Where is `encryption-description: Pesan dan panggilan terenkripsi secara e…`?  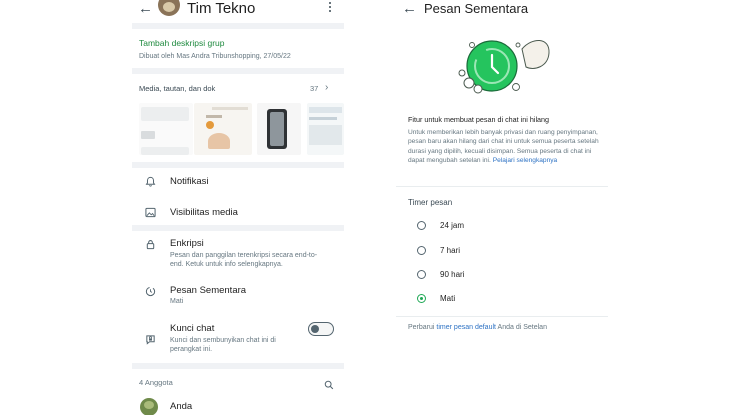 encryption-description: Pesan dan panggilan terenkripsi secara e… is located at coordinates (244, 260).